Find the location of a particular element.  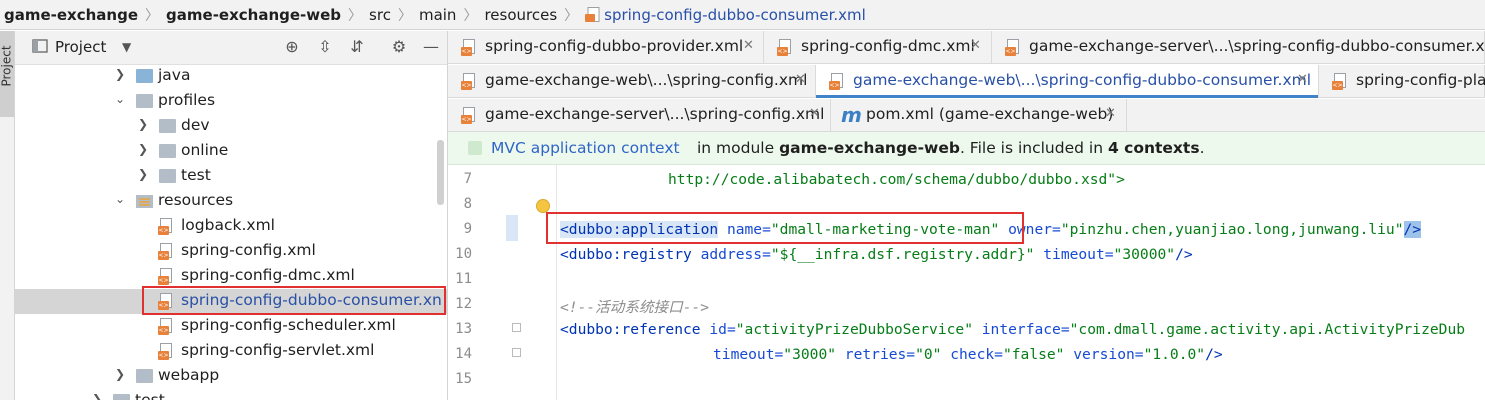

breadcrumb-item-file: spring-config-dubbo-consumer.xml is located at coordinates (735, 15).